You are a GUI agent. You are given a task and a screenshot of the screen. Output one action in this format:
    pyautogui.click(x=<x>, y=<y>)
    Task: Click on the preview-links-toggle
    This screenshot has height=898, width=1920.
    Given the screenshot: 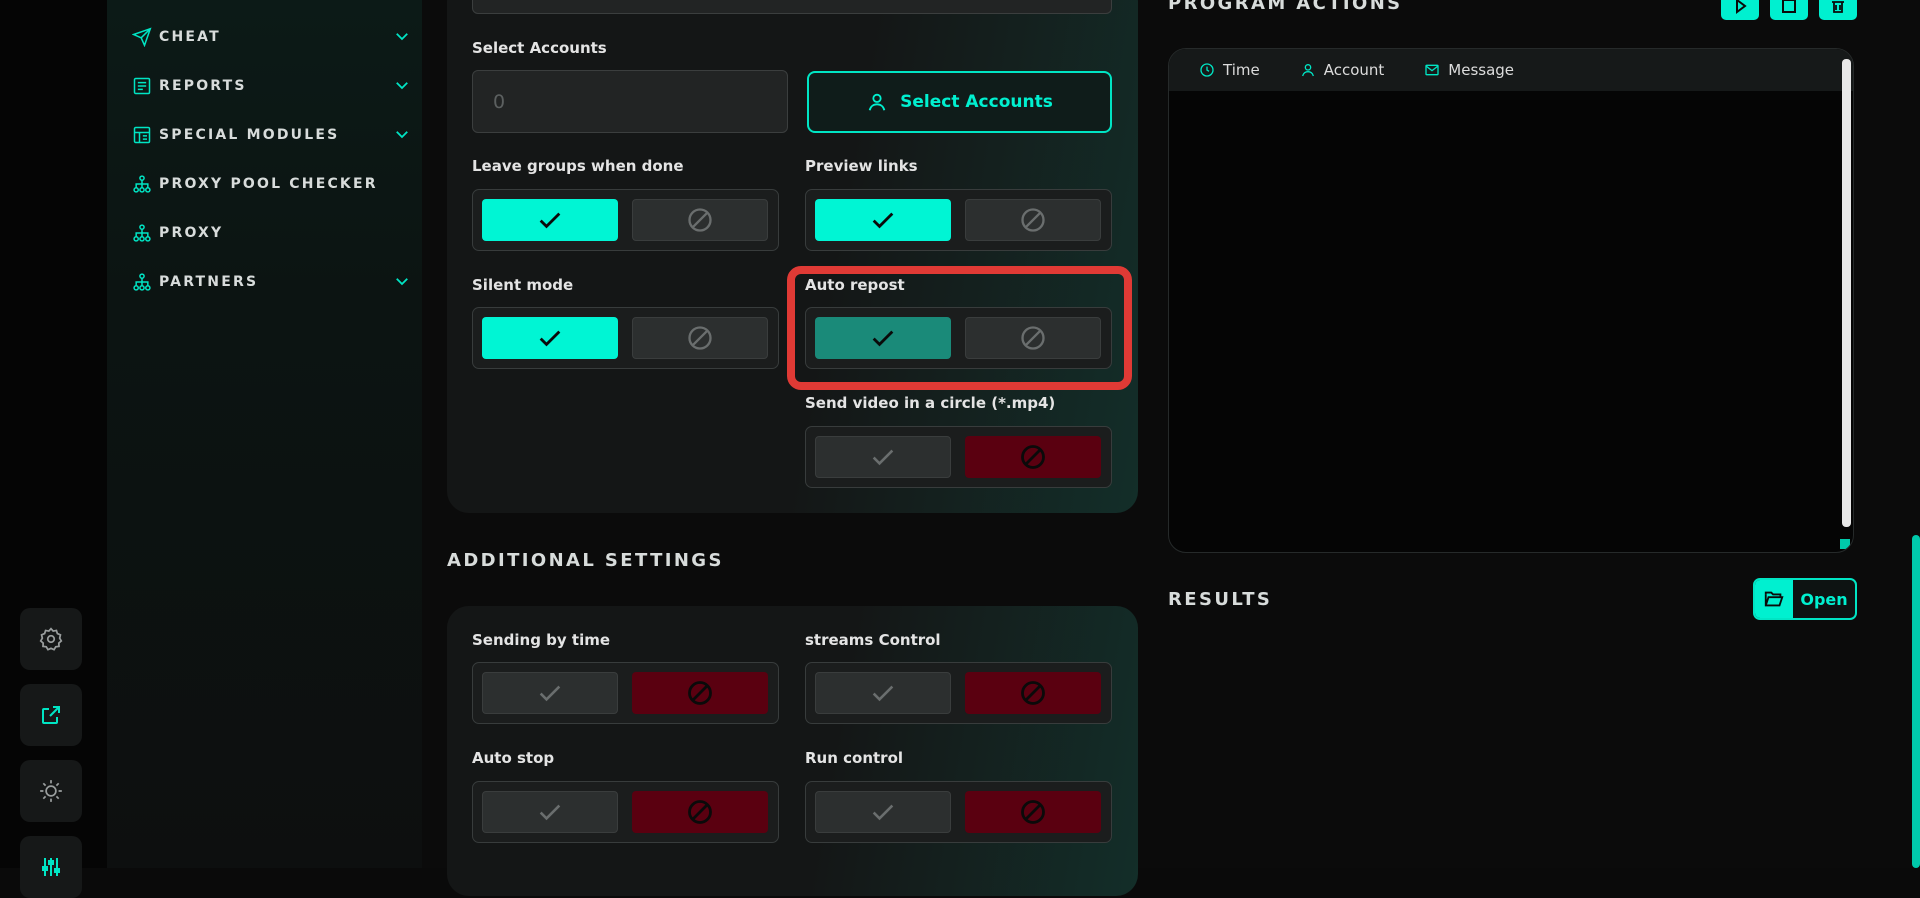 What is the action you would take?
    pyautogui.click(x=958, y=220)
    